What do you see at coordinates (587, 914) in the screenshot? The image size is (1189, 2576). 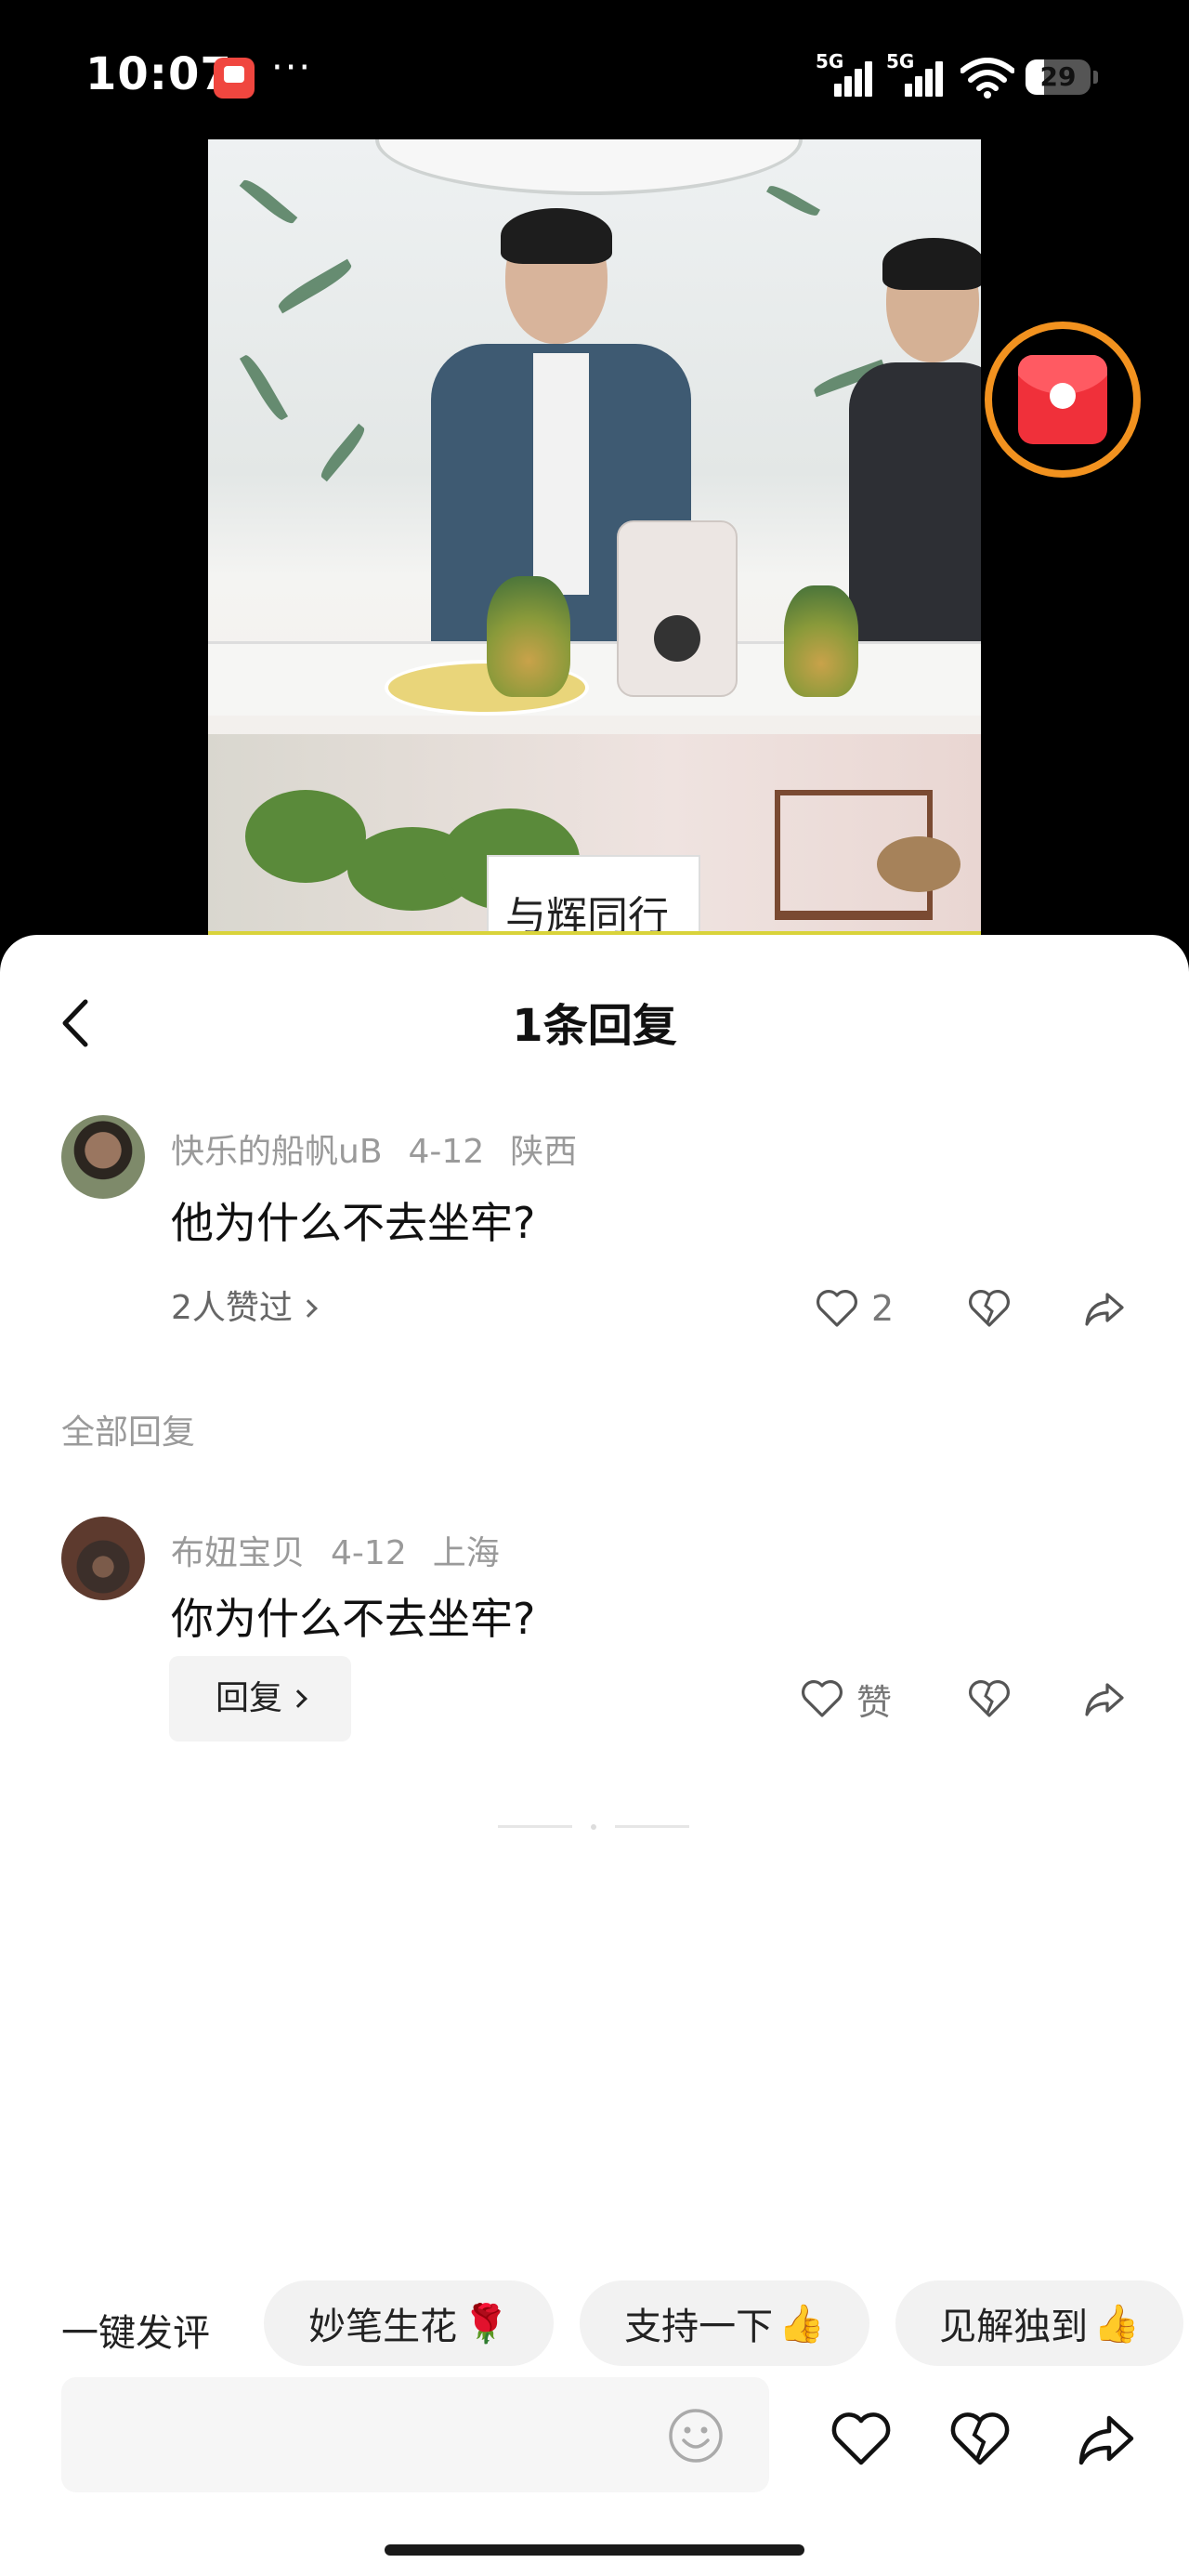 I see `show-sign-text: 与辉同行` at bounding box center [587, 914].